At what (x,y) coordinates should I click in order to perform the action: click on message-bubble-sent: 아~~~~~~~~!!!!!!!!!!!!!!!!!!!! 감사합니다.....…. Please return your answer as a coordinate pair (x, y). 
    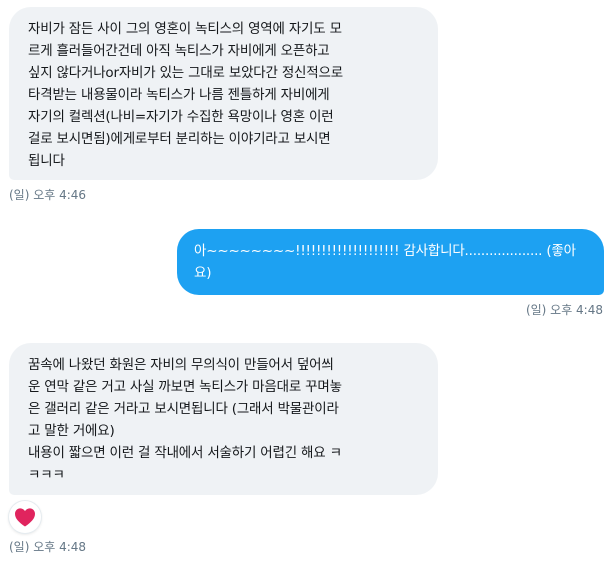
    Looking at the image, I should click on (390, 262).